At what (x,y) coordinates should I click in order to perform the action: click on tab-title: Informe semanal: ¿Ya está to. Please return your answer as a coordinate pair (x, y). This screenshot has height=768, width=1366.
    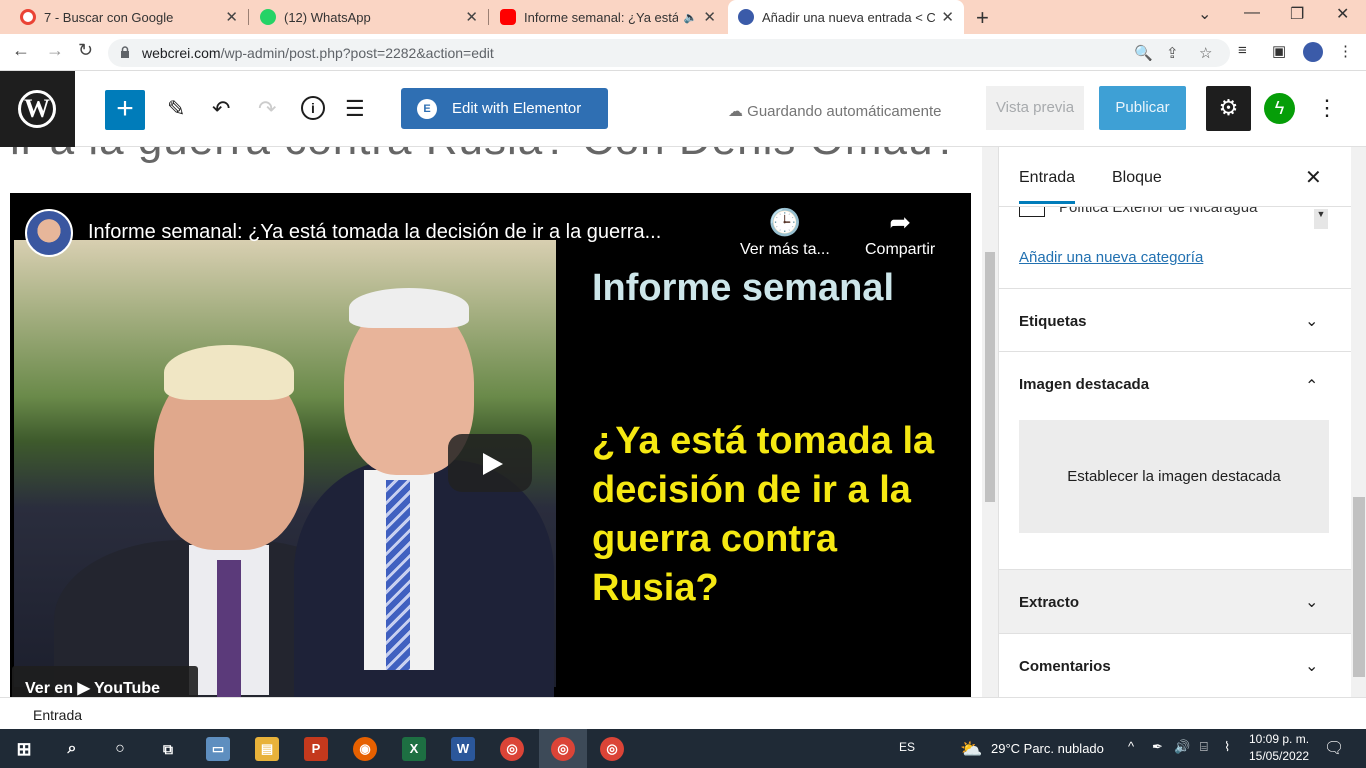
    Looking at the image, I should click on (601, 17).